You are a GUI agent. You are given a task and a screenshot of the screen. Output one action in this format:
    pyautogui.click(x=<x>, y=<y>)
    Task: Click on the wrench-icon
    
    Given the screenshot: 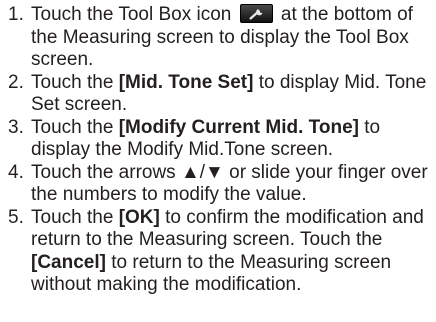 What is the action you would take?
    pyautogui.click(x=256, y=13)
    